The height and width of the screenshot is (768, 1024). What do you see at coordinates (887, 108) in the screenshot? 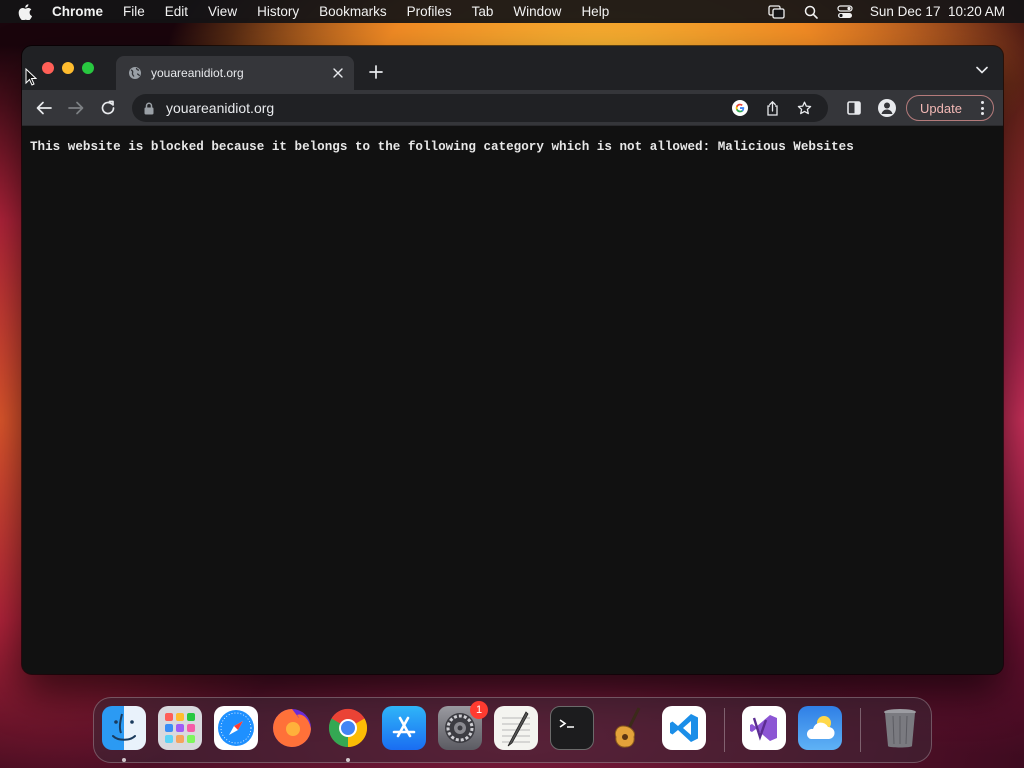
I see `profile-avatar-icon` at bounding box center [887, 108].